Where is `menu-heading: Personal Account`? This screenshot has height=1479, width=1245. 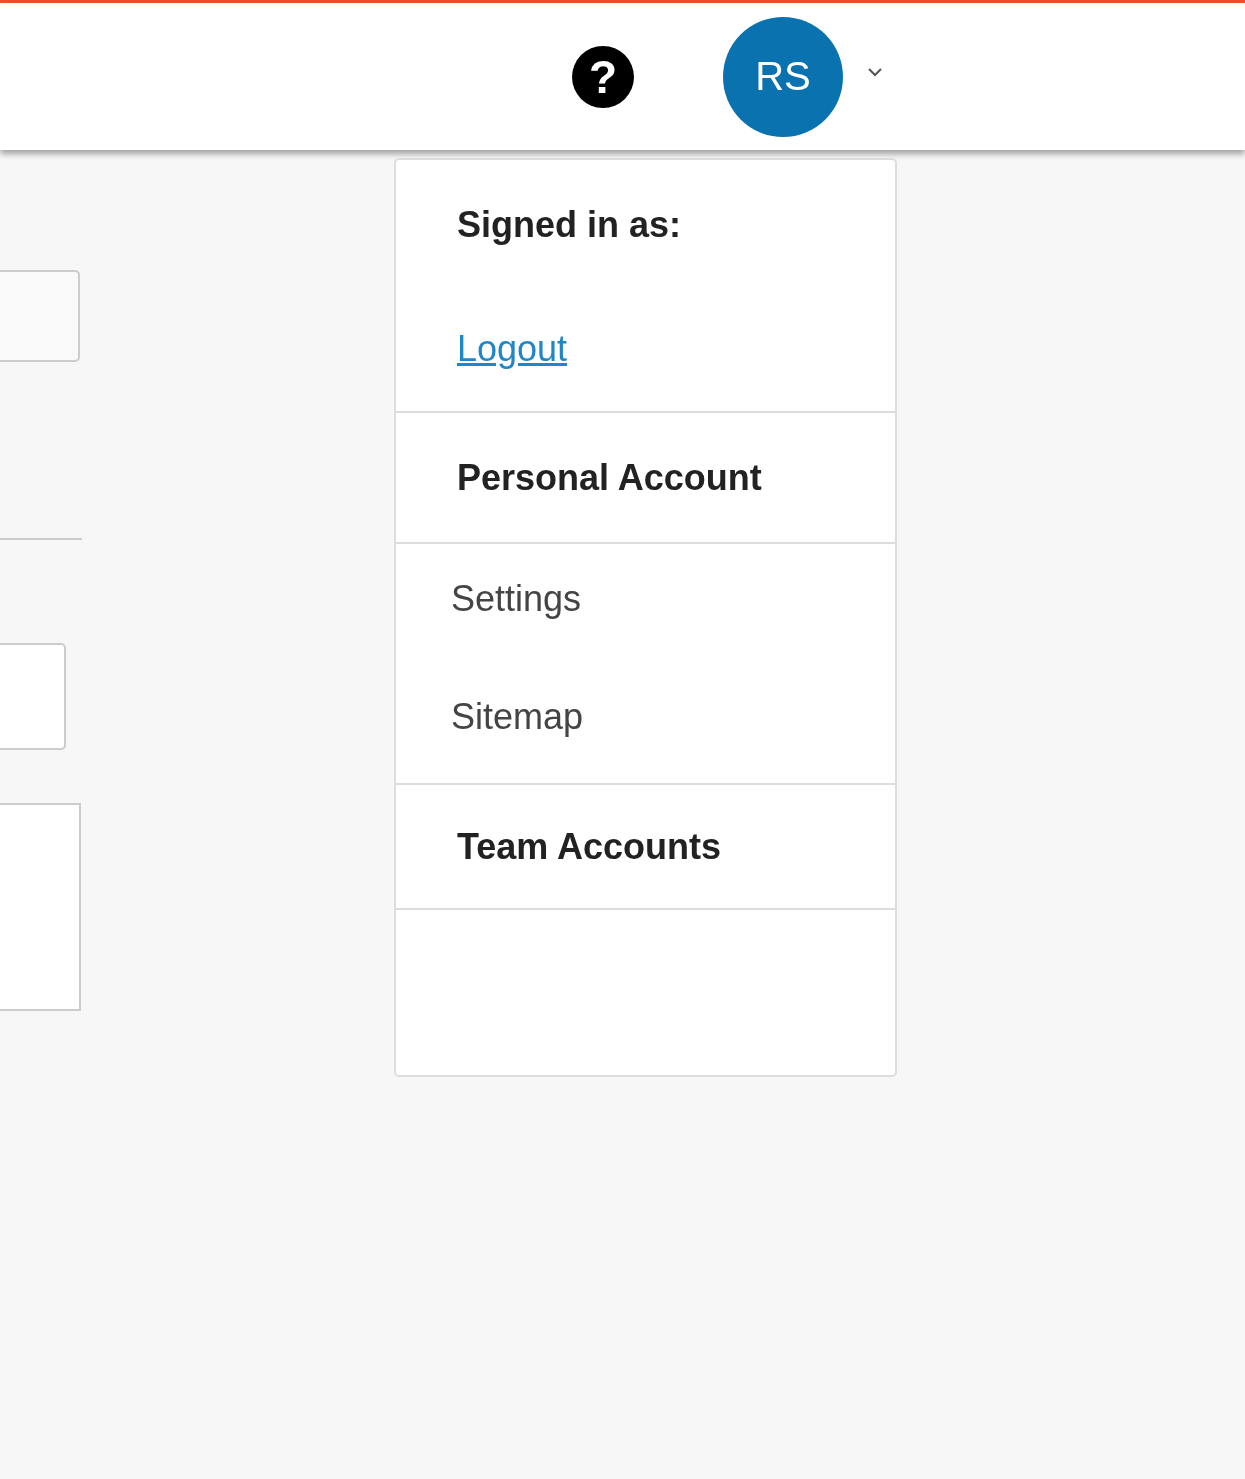
menu-heading: Personal Account is located at coordinates (610, 477).